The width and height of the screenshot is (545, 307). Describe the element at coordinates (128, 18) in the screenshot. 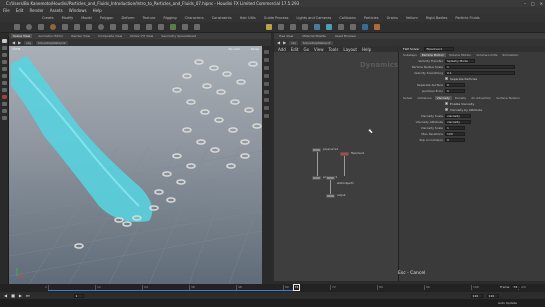

I see `shelf-tab: Deform` at that location.